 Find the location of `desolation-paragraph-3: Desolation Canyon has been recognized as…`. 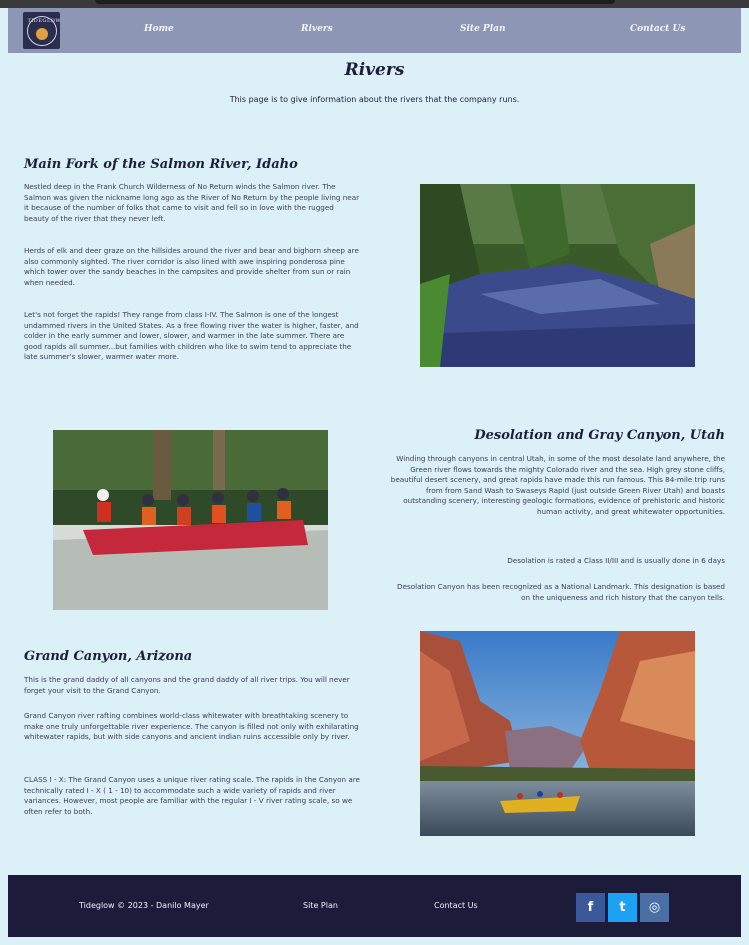

desolation-paragraph-3: Desolation Canyon has been recognized as… is located at coordinates (561, 592).